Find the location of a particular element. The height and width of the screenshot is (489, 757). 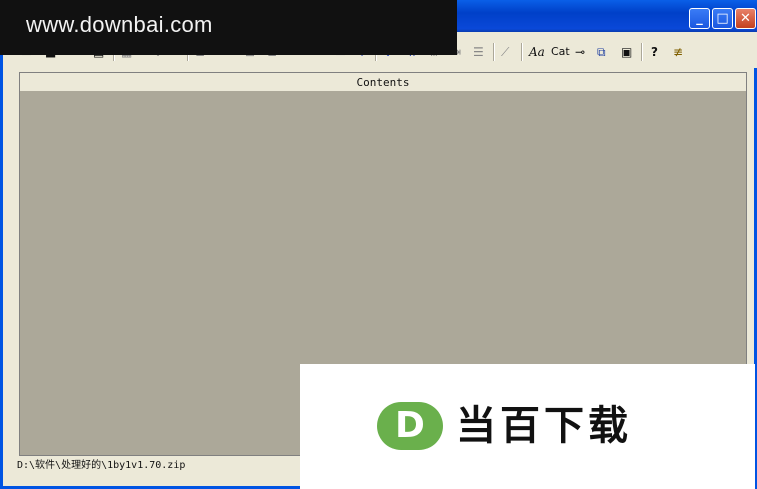

close-icon: ✕ is located at coordinates (745, 18).